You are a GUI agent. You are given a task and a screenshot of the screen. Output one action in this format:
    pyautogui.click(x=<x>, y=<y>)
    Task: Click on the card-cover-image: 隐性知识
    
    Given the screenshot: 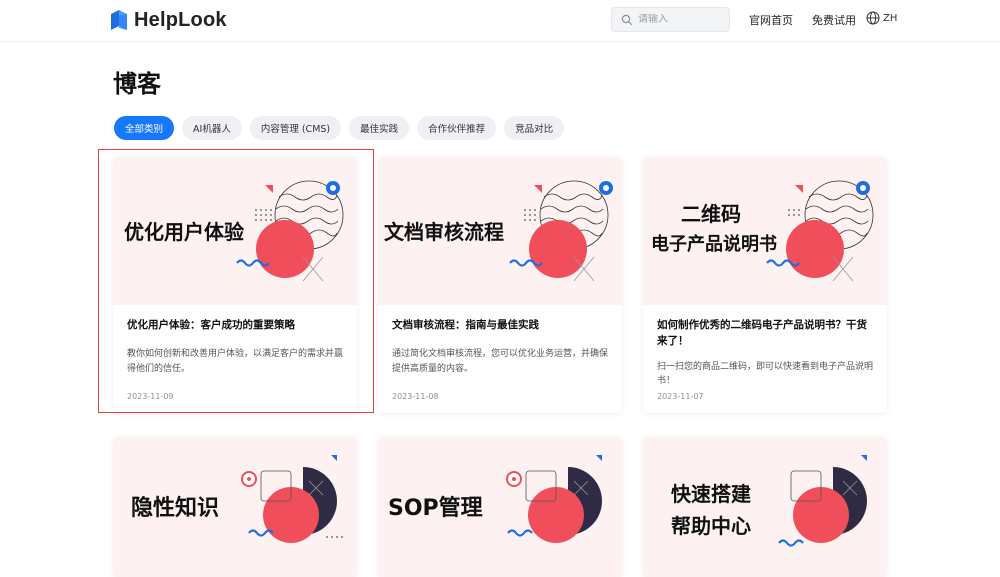 What is the action you would take?
    pyautogui.click(x=235, y=507)
    